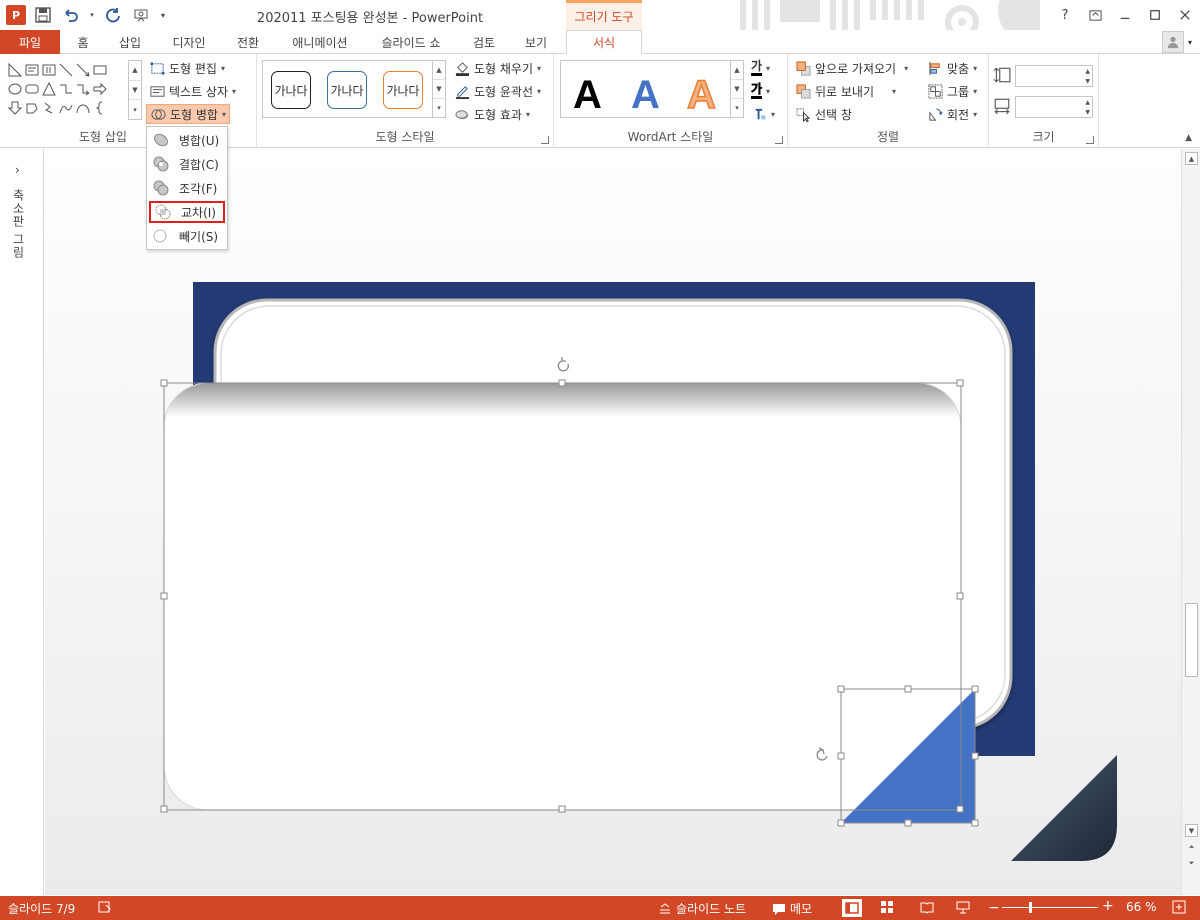 The height and width of the screenshot is (920, 1200). I want to click on width-spinner: ▲ ▼, so click(1087, 108).